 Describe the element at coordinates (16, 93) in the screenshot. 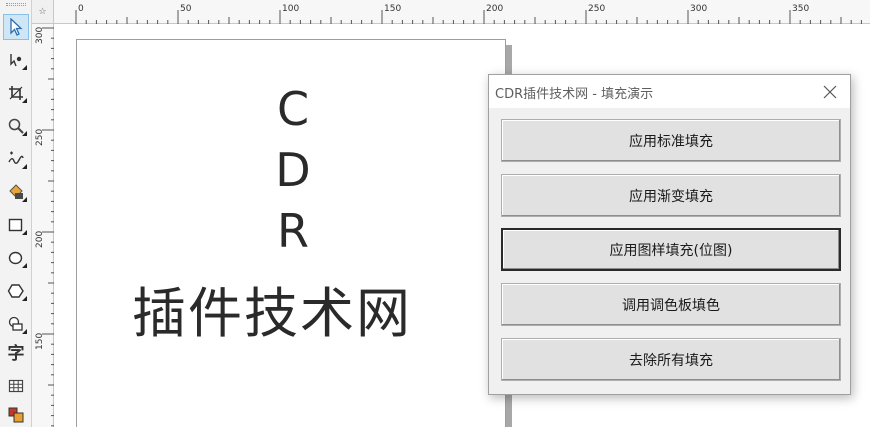

I see `crop-icon` at that location.